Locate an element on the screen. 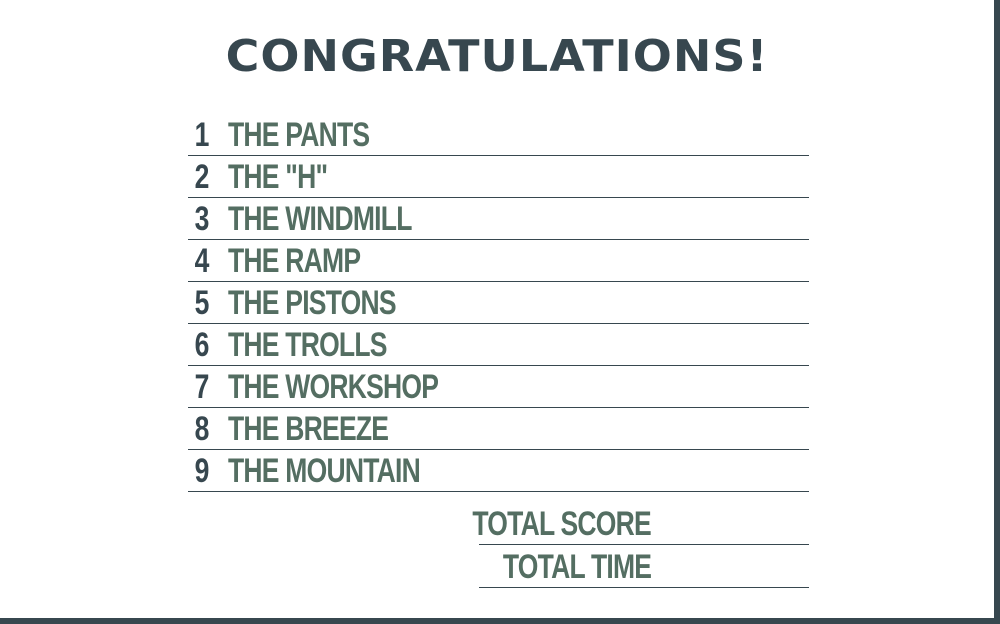 This screenshot has height=624, width=1000. frame-border-bottom is located at coordinates (500, 621).